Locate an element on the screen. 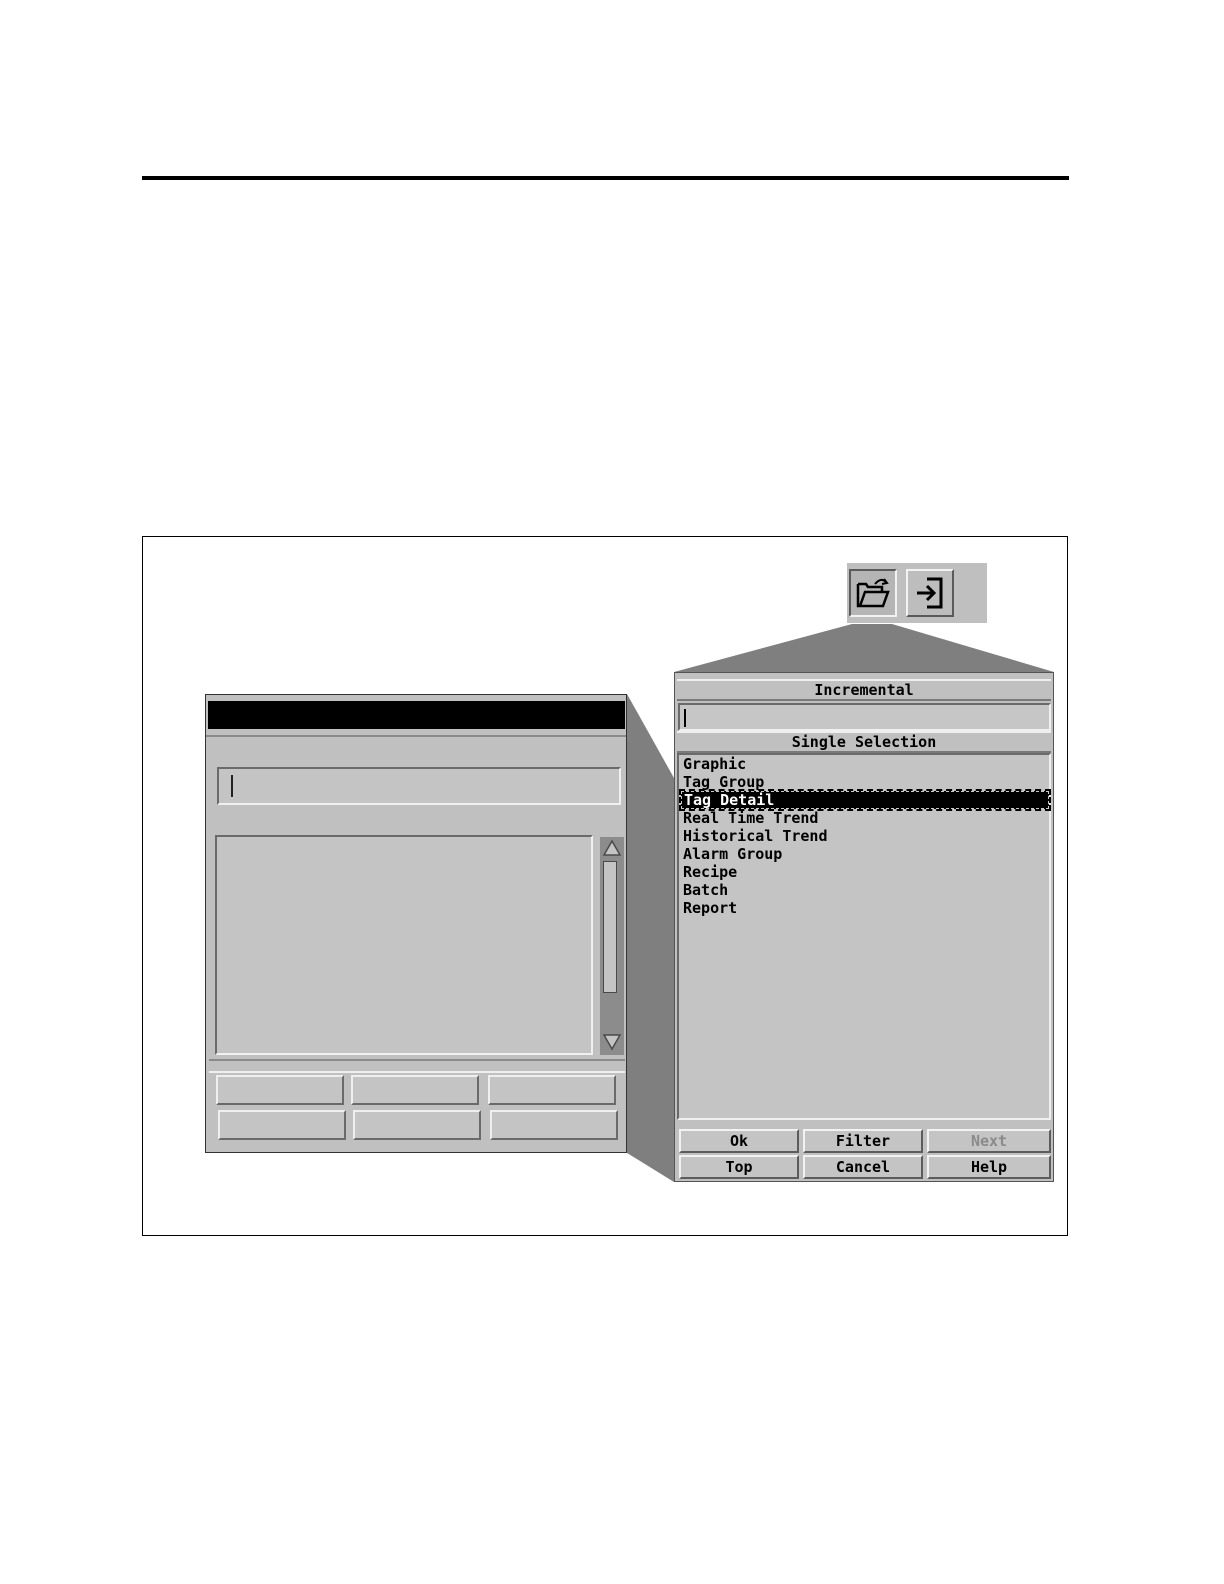 The height and width of the screenshot is (1584, 1224). list-item-recipe: Recipe is located at coordinates (865, 872).